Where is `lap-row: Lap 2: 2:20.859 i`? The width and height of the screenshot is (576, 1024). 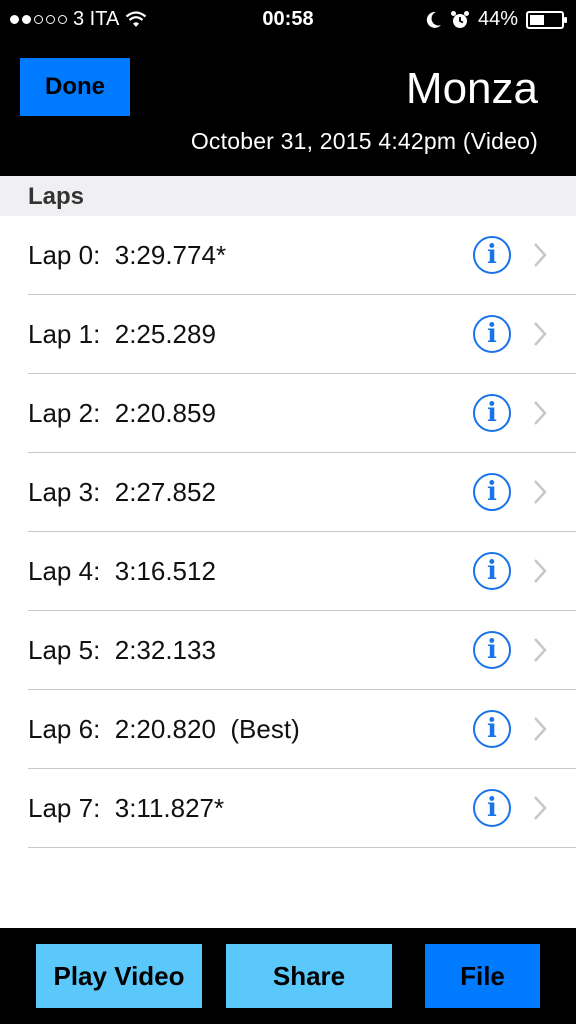 lap-row: Lap 2: 2:20.859 i is located at coordinates (288, 413).